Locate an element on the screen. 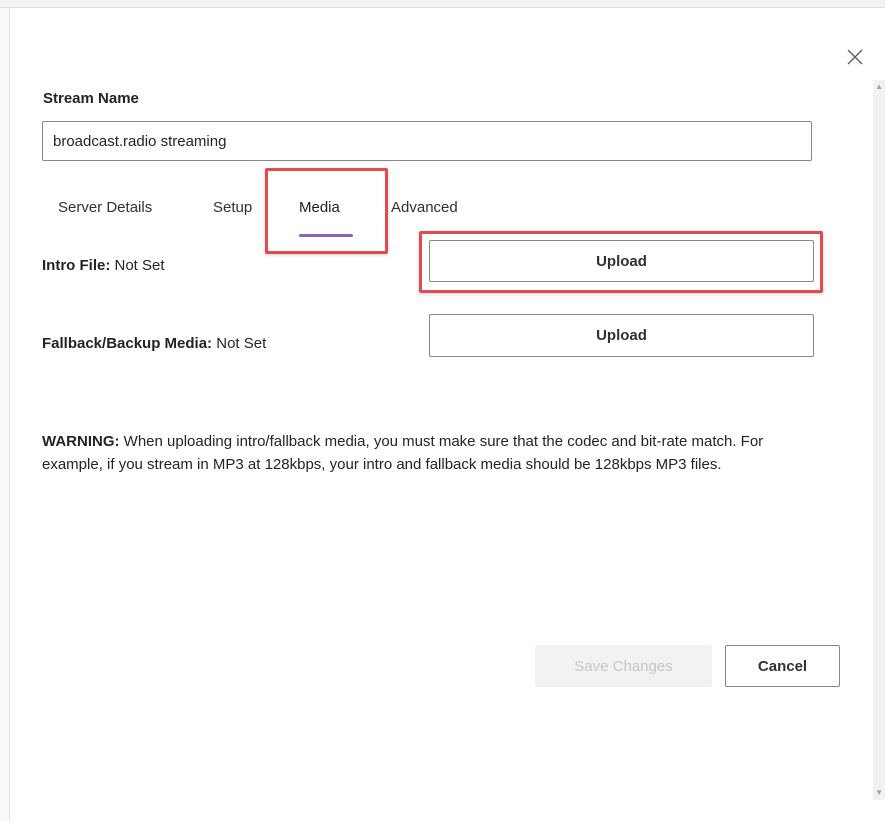 The image size is (885, 821). intro-file-status: Not Set is located at coordinates (139, 265).